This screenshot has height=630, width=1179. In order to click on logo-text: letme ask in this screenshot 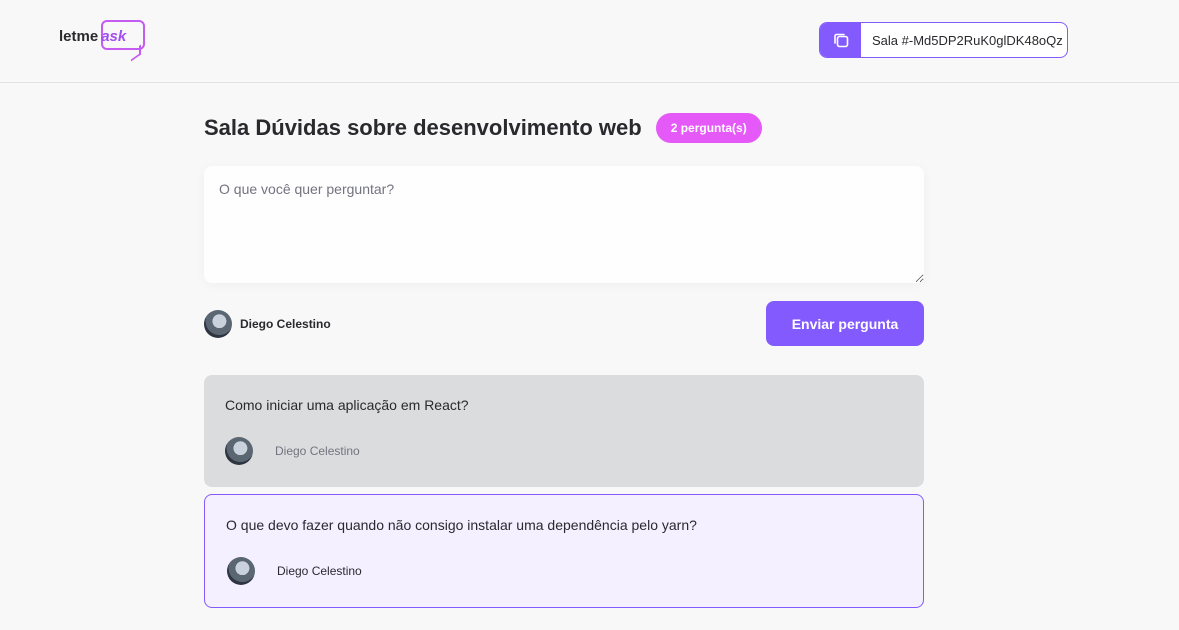, I will do `click(92, 36)`.